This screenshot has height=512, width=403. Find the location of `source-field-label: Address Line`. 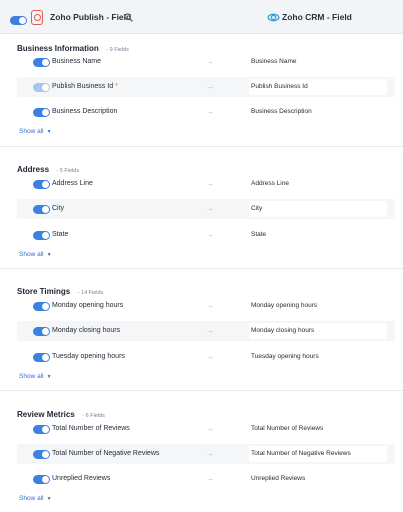

source-field-label: Address Line is located at coordinates (72, 183).